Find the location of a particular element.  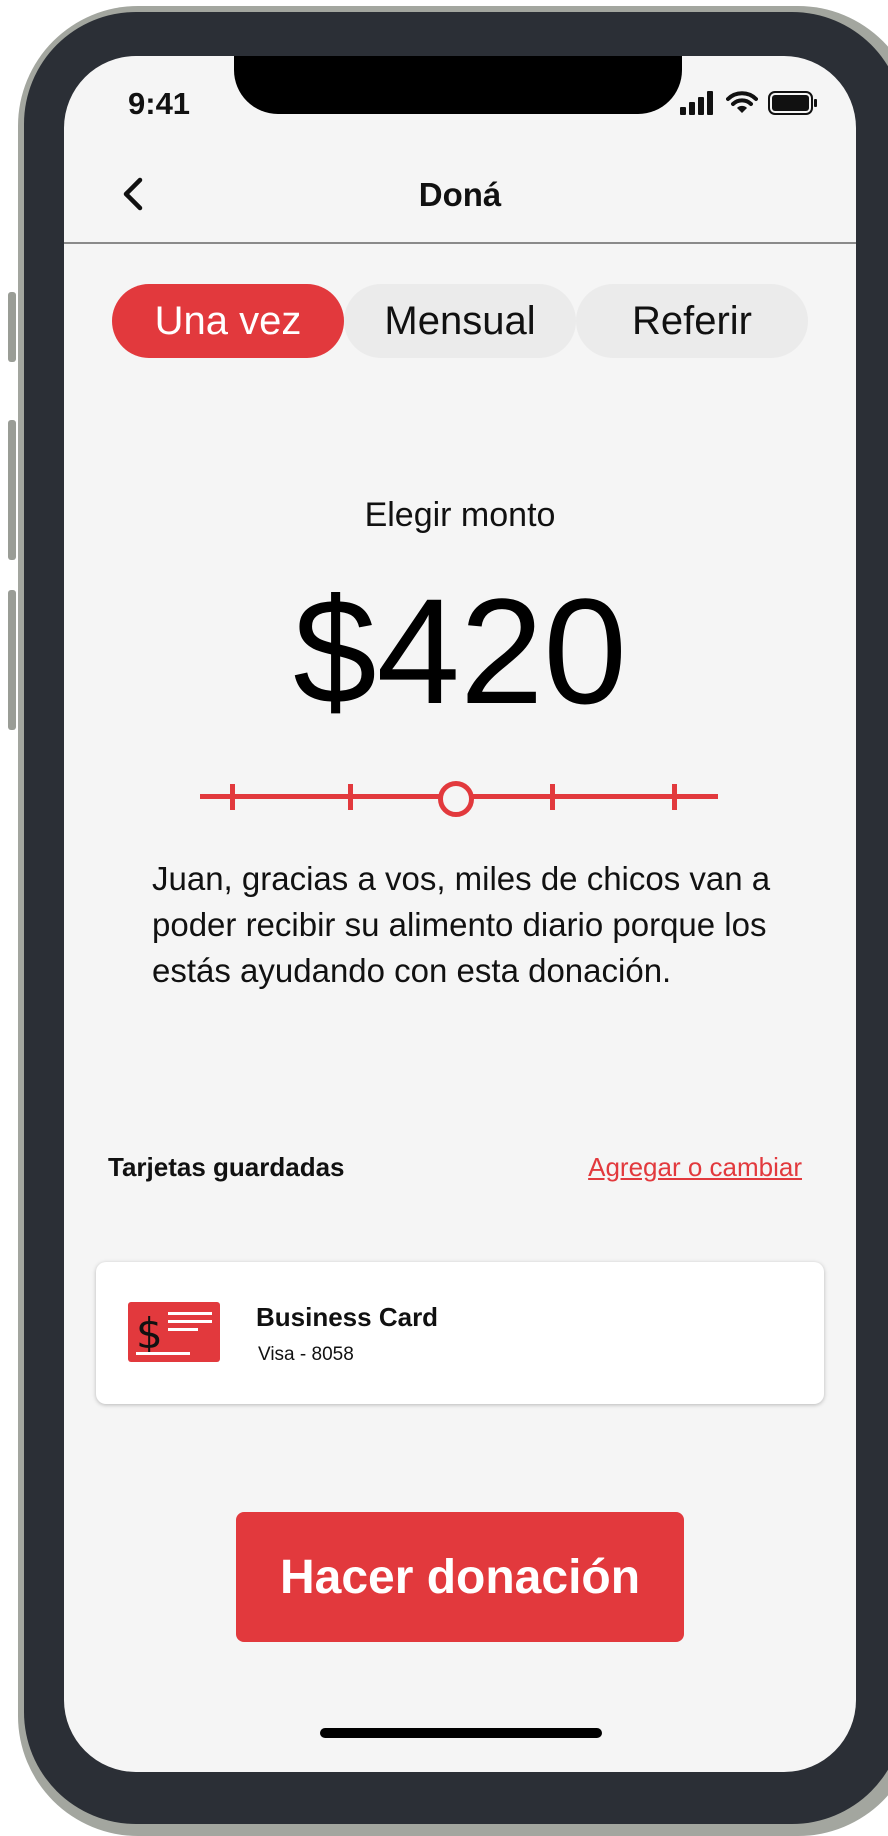

status-icons is located at coordinates (749, 103).